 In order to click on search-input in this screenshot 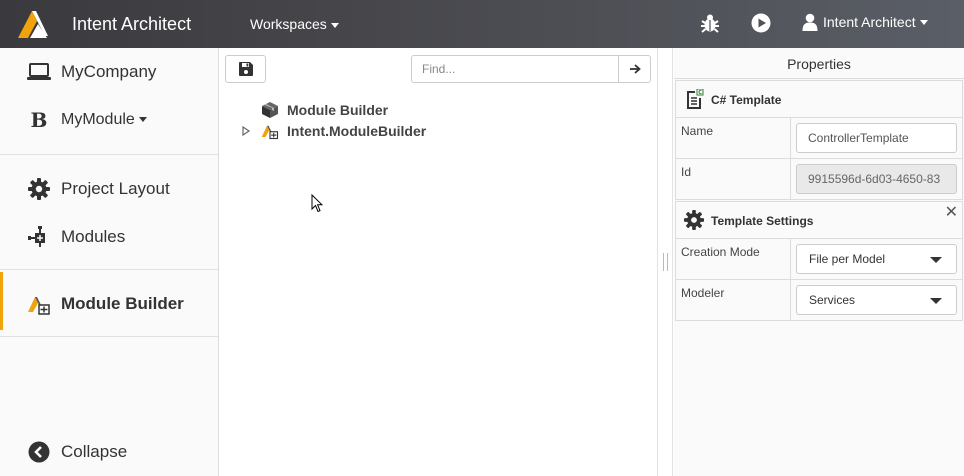, I will do `click(515, 69)`.